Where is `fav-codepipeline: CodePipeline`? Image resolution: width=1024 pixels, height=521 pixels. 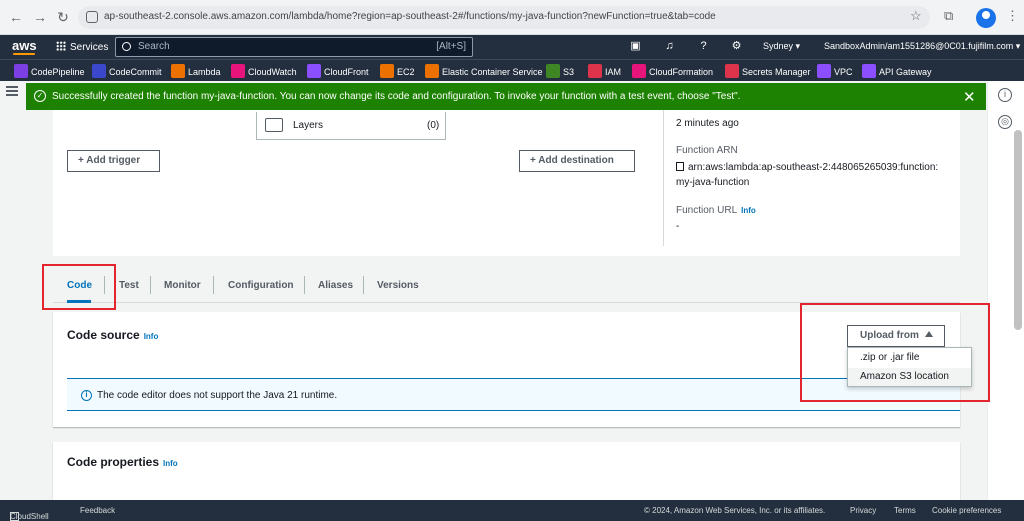
fav-codepipeline: CodePipeline is located at coordinates (49, 71).